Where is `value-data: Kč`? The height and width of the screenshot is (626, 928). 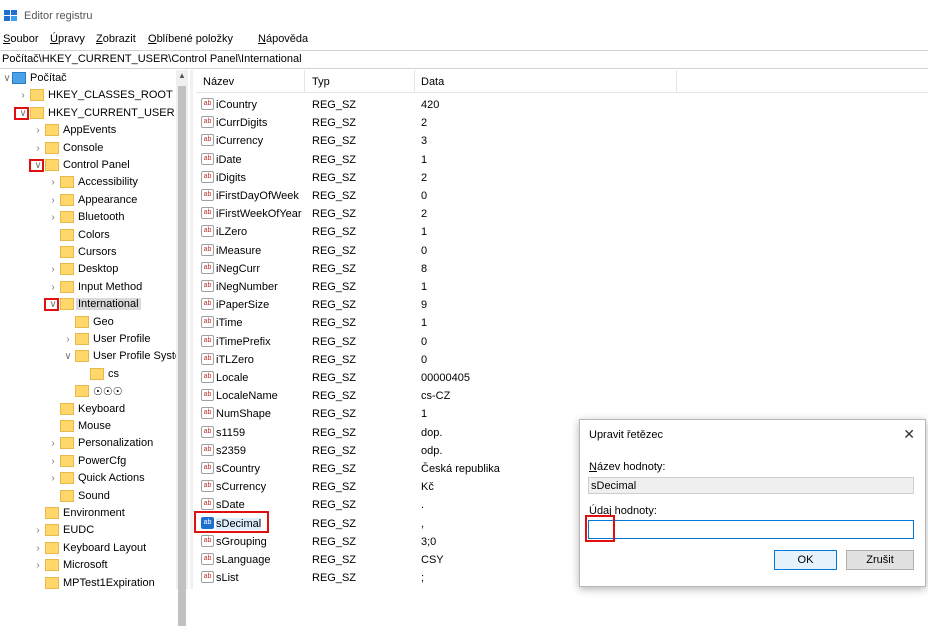 value-data: Kč is located at coordinates (427, 487).